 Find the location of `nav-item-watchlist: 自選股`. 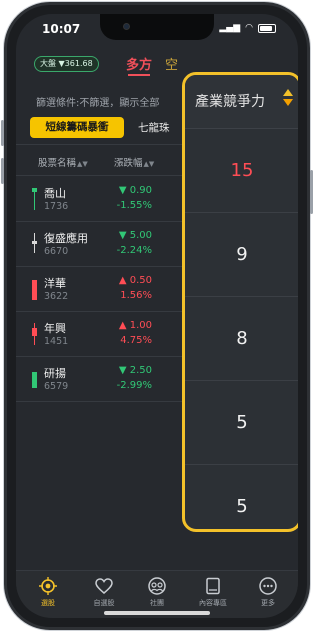

nav-item-watchlist: 自選股 is located at coordinates (104, 592).